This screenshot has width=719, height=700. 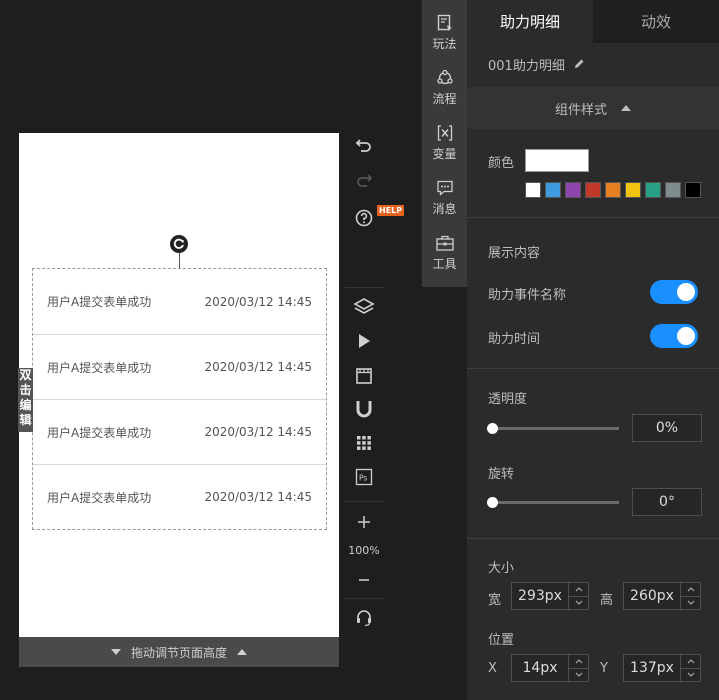 I want to click on zoom-in-button, so click(x=364, y=522).